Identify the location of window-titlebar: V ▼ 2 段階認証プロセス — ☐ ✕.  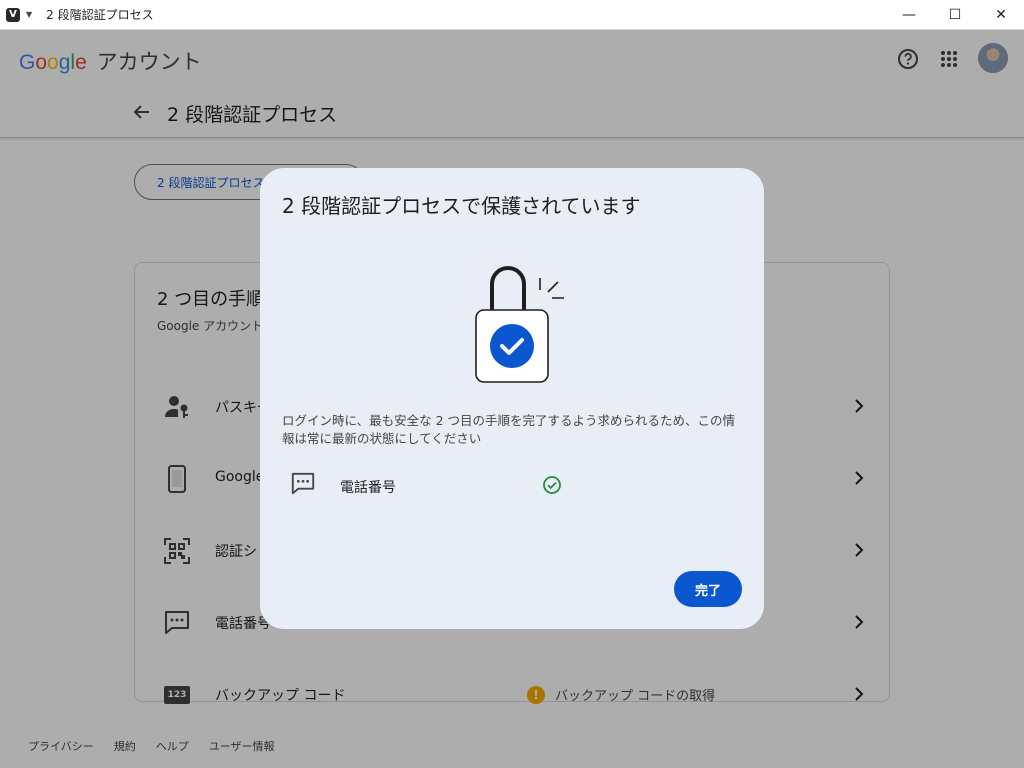
(512, 15).